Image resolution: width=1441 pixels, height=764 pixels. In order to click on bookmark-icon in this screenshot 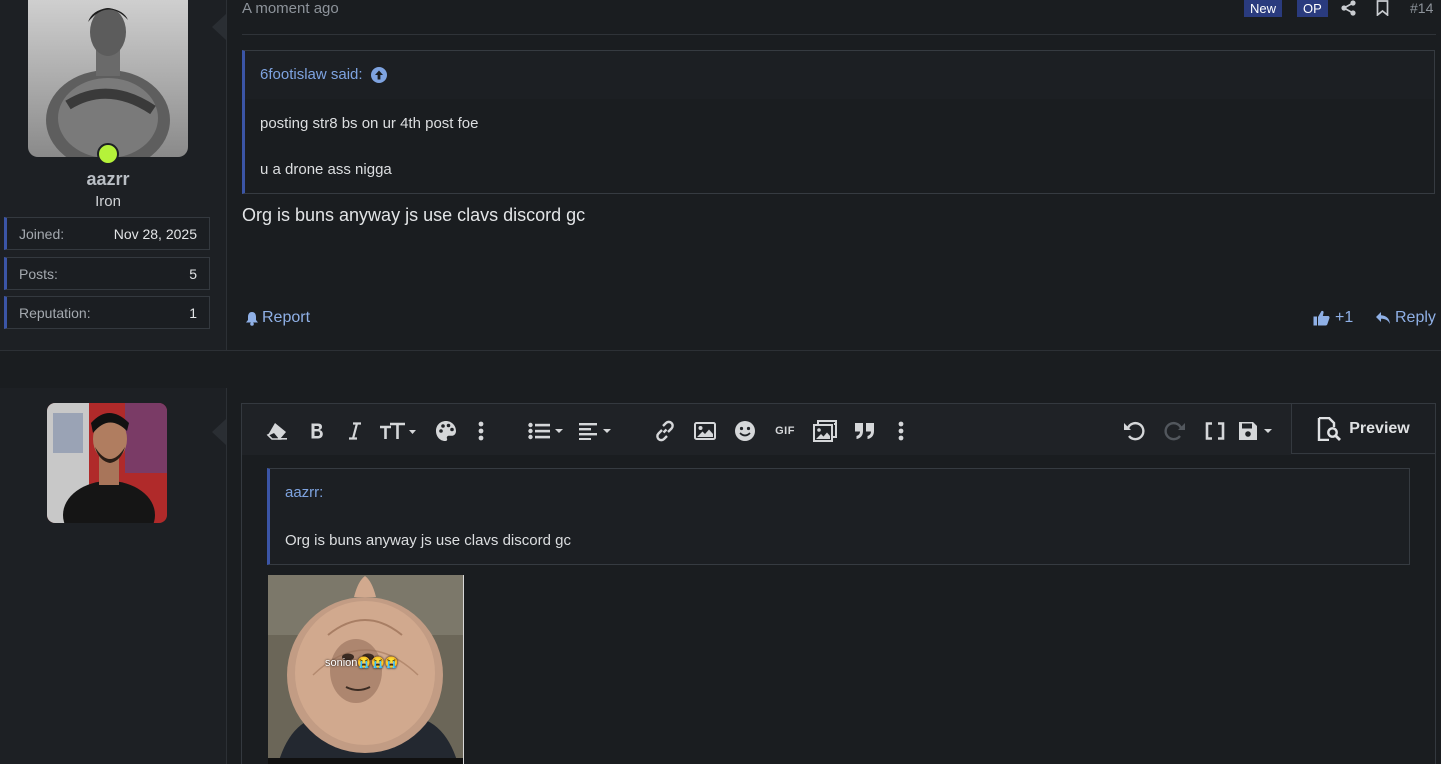, I will do `click(1382, 8)`.